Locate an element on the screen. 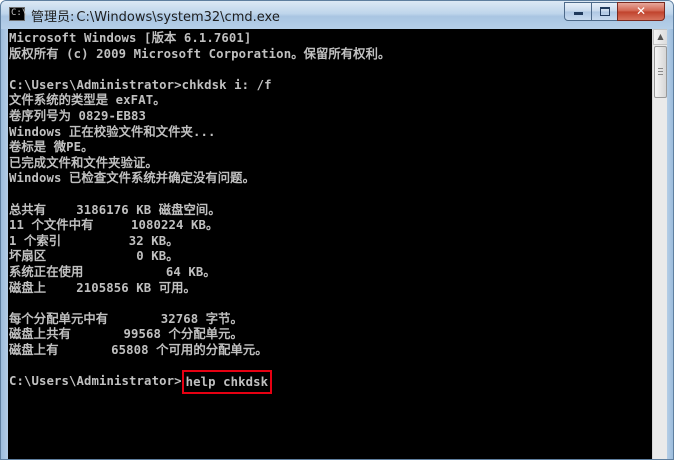  cmd-app-icon-glyph: C:\ is located at coordinates (19, 13).